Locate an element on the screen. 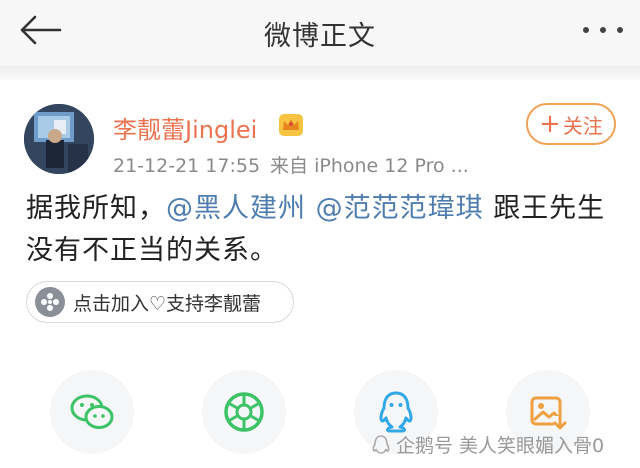 This screenshot has width=640, height=468. watermark: 企鹅号 美人笑眼媚入骨0 is located at coordinates (487, 444).